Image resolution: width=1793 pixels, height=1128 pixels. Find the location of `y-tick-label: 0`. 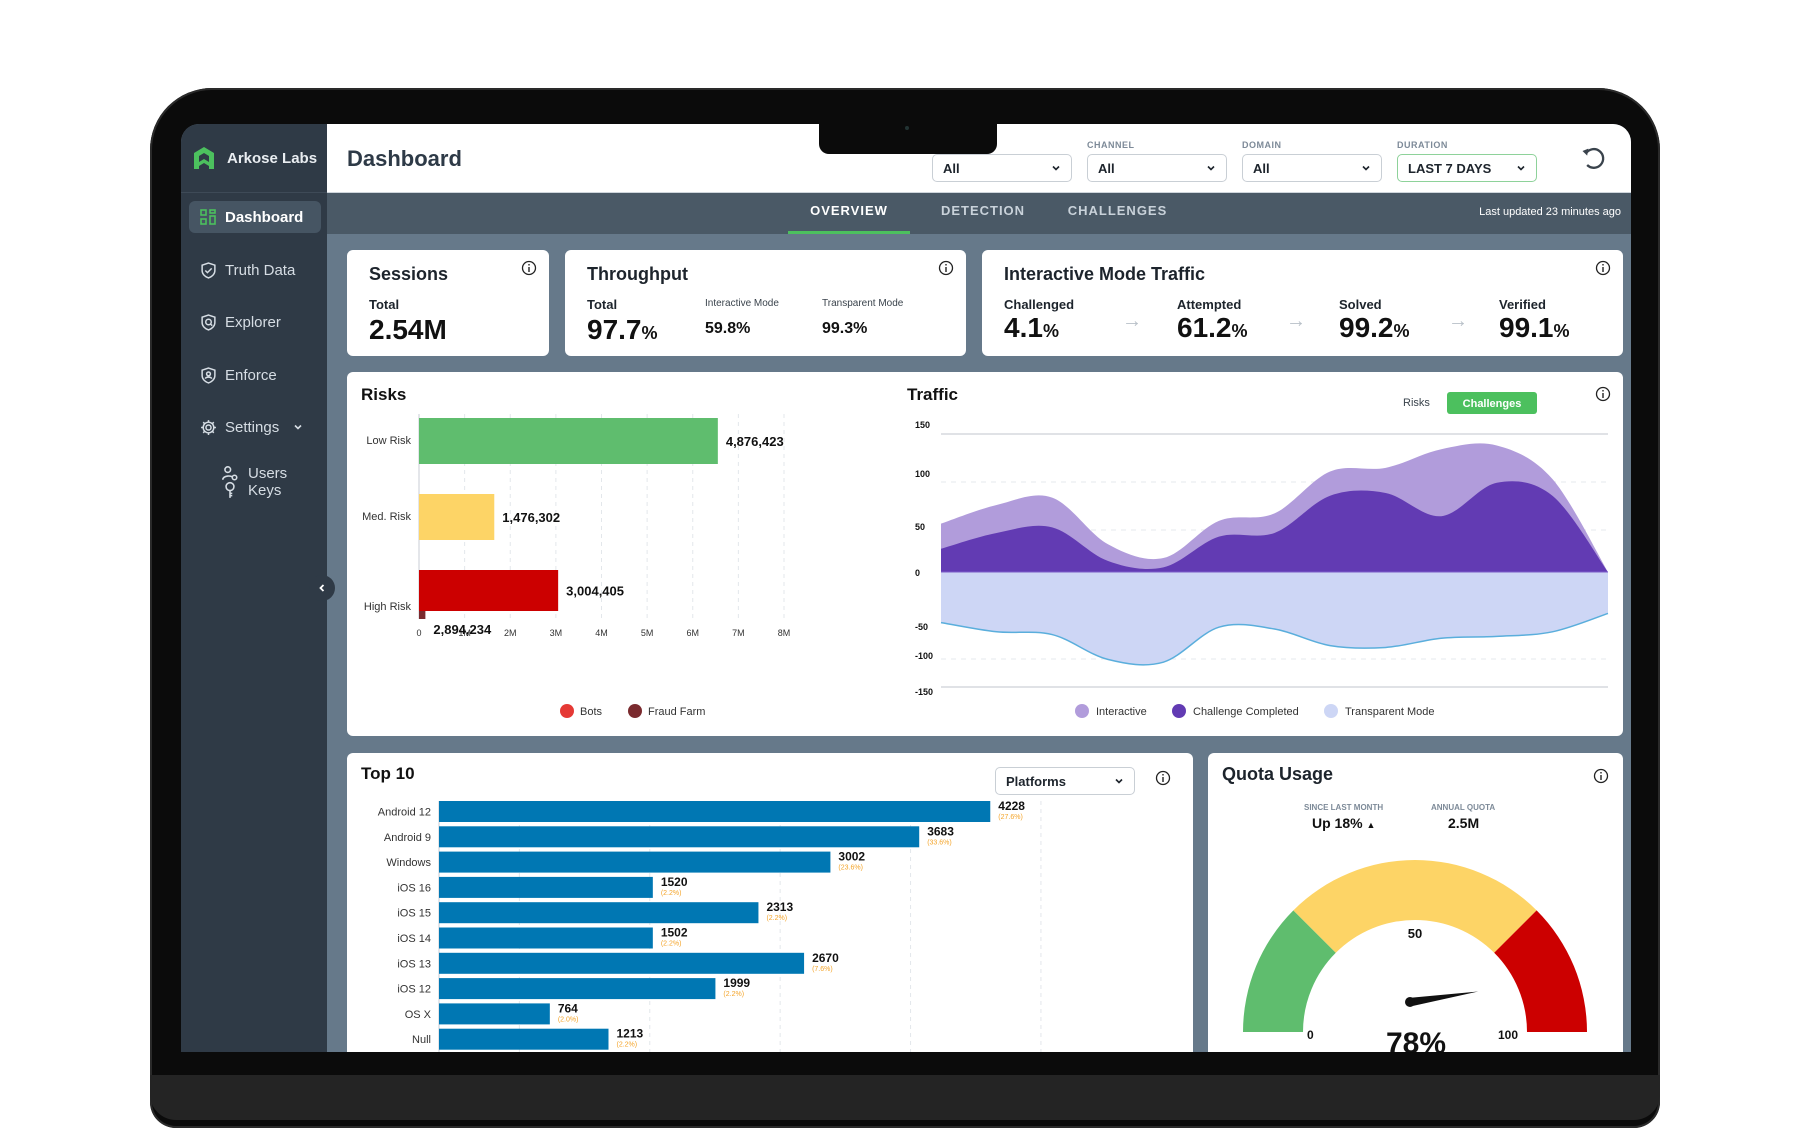

y-tick-label: 0 is located at coordinates (917, 573).